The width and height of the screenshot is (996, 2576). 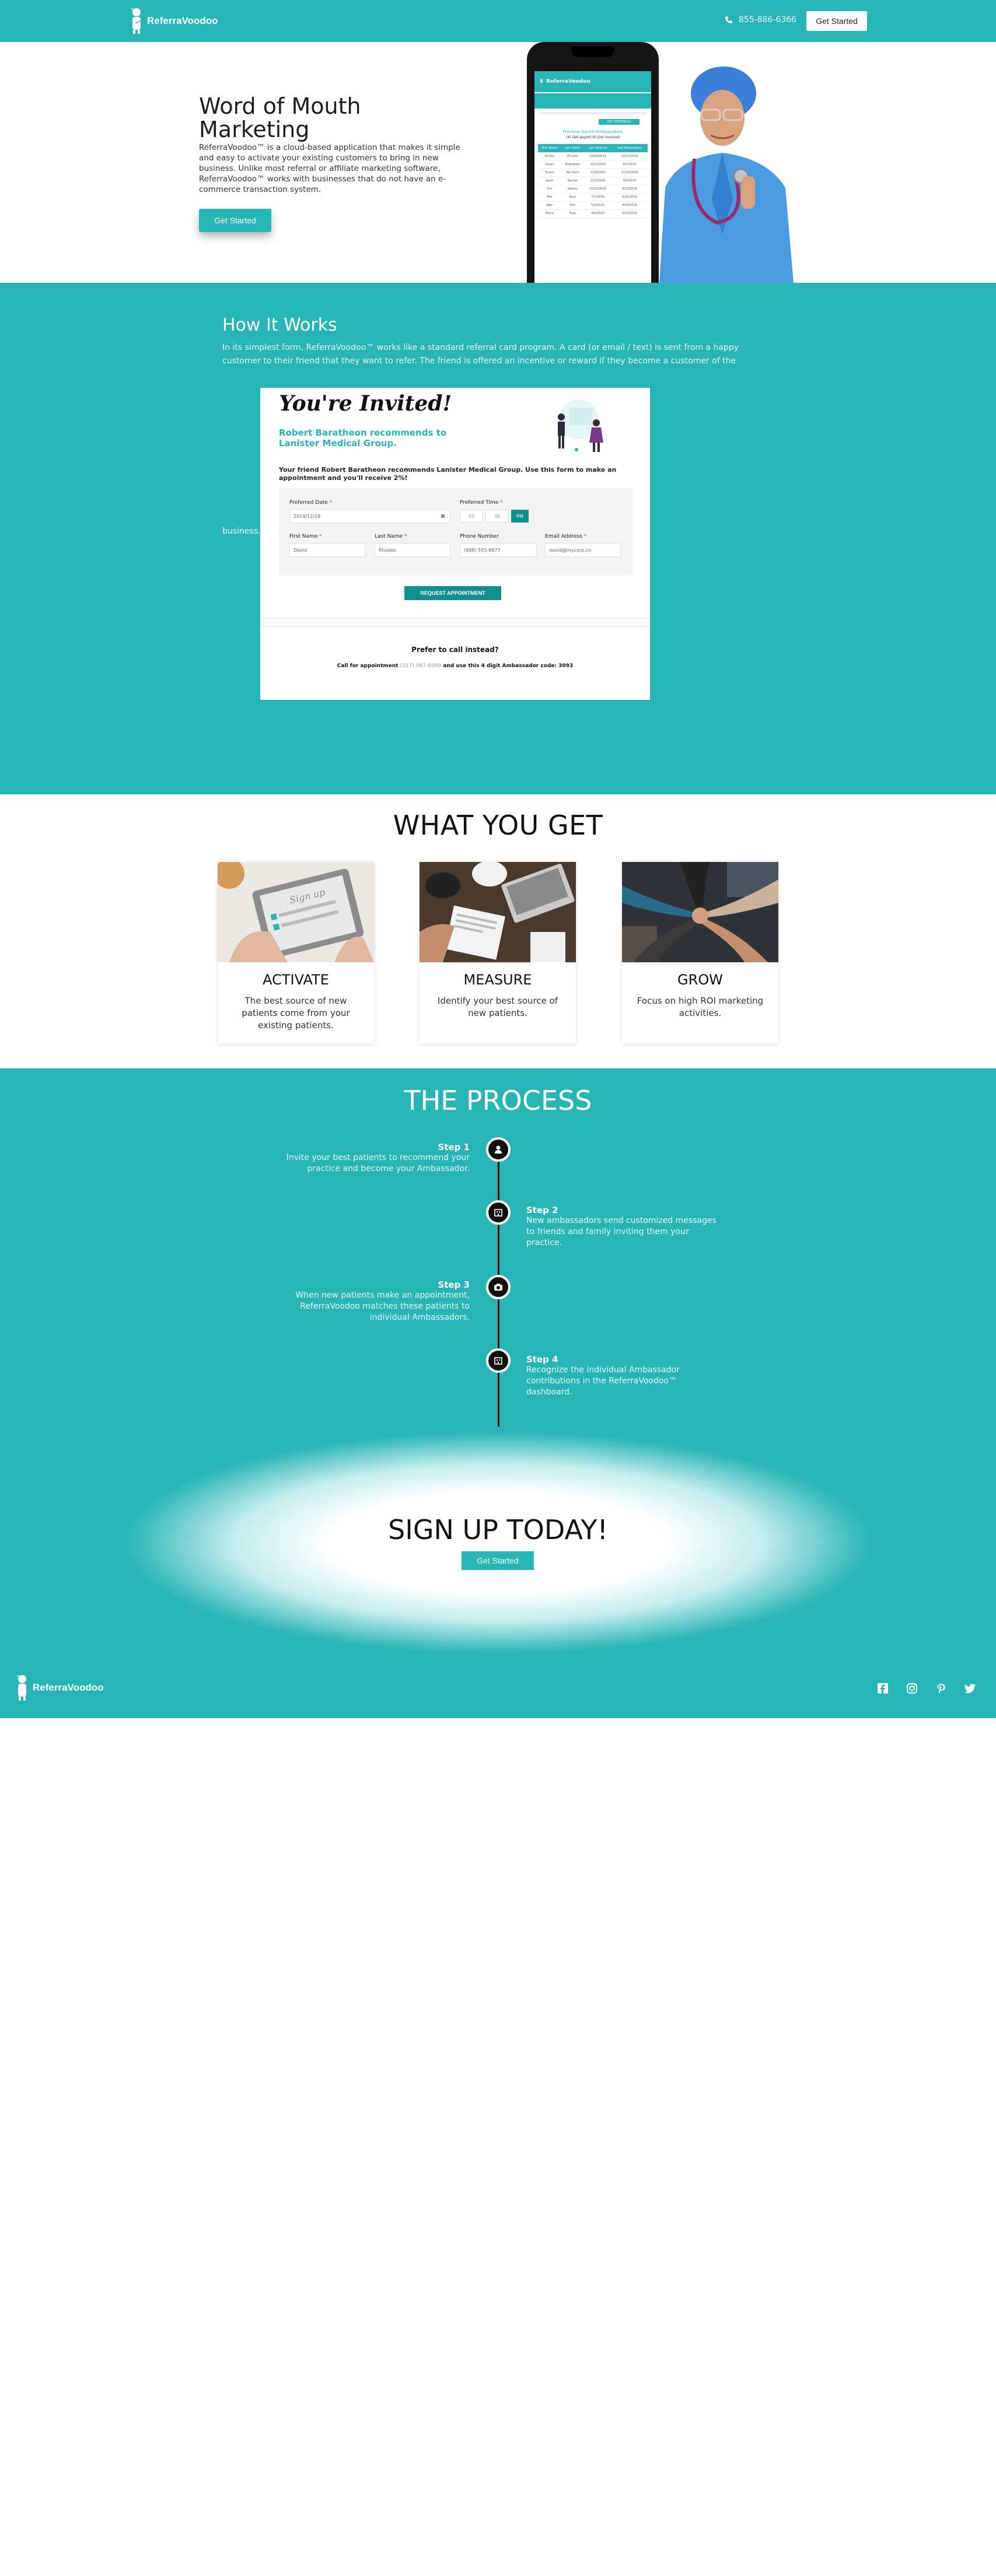 I want to click on twitter-icon, so click(x=970, y=1688).